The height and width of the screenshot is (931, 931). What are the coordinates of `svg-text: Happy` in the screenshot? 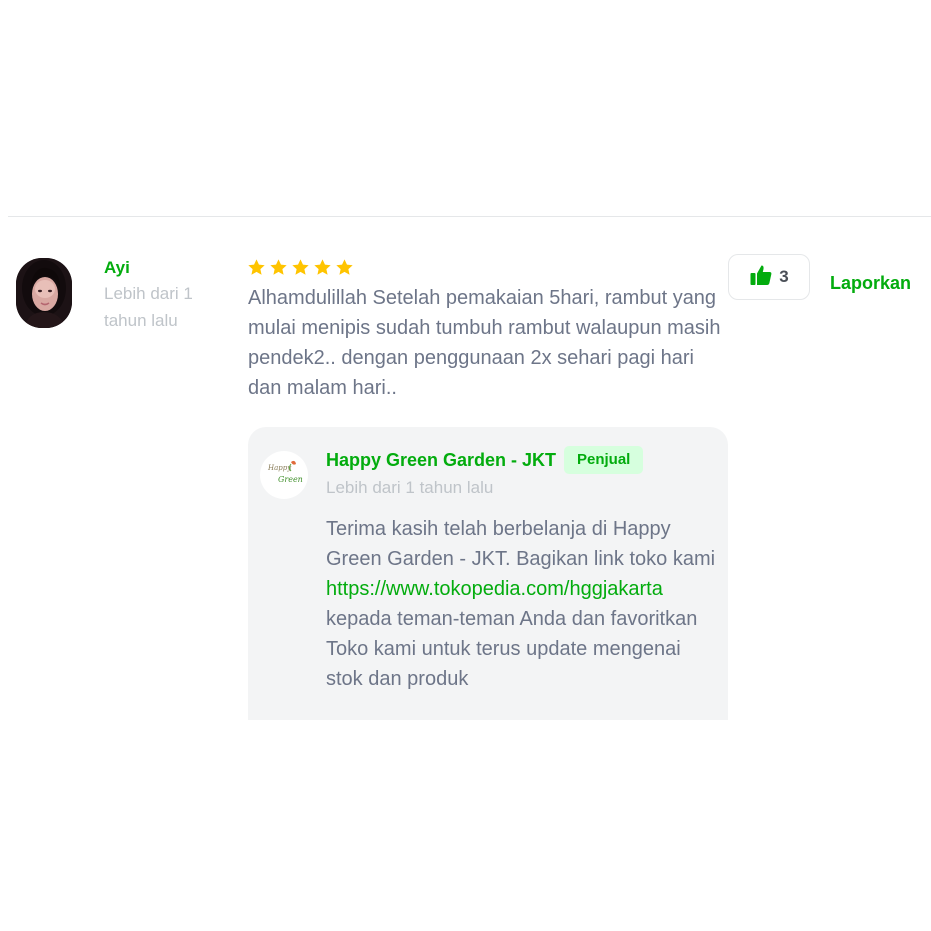 It's located at (279, 468).